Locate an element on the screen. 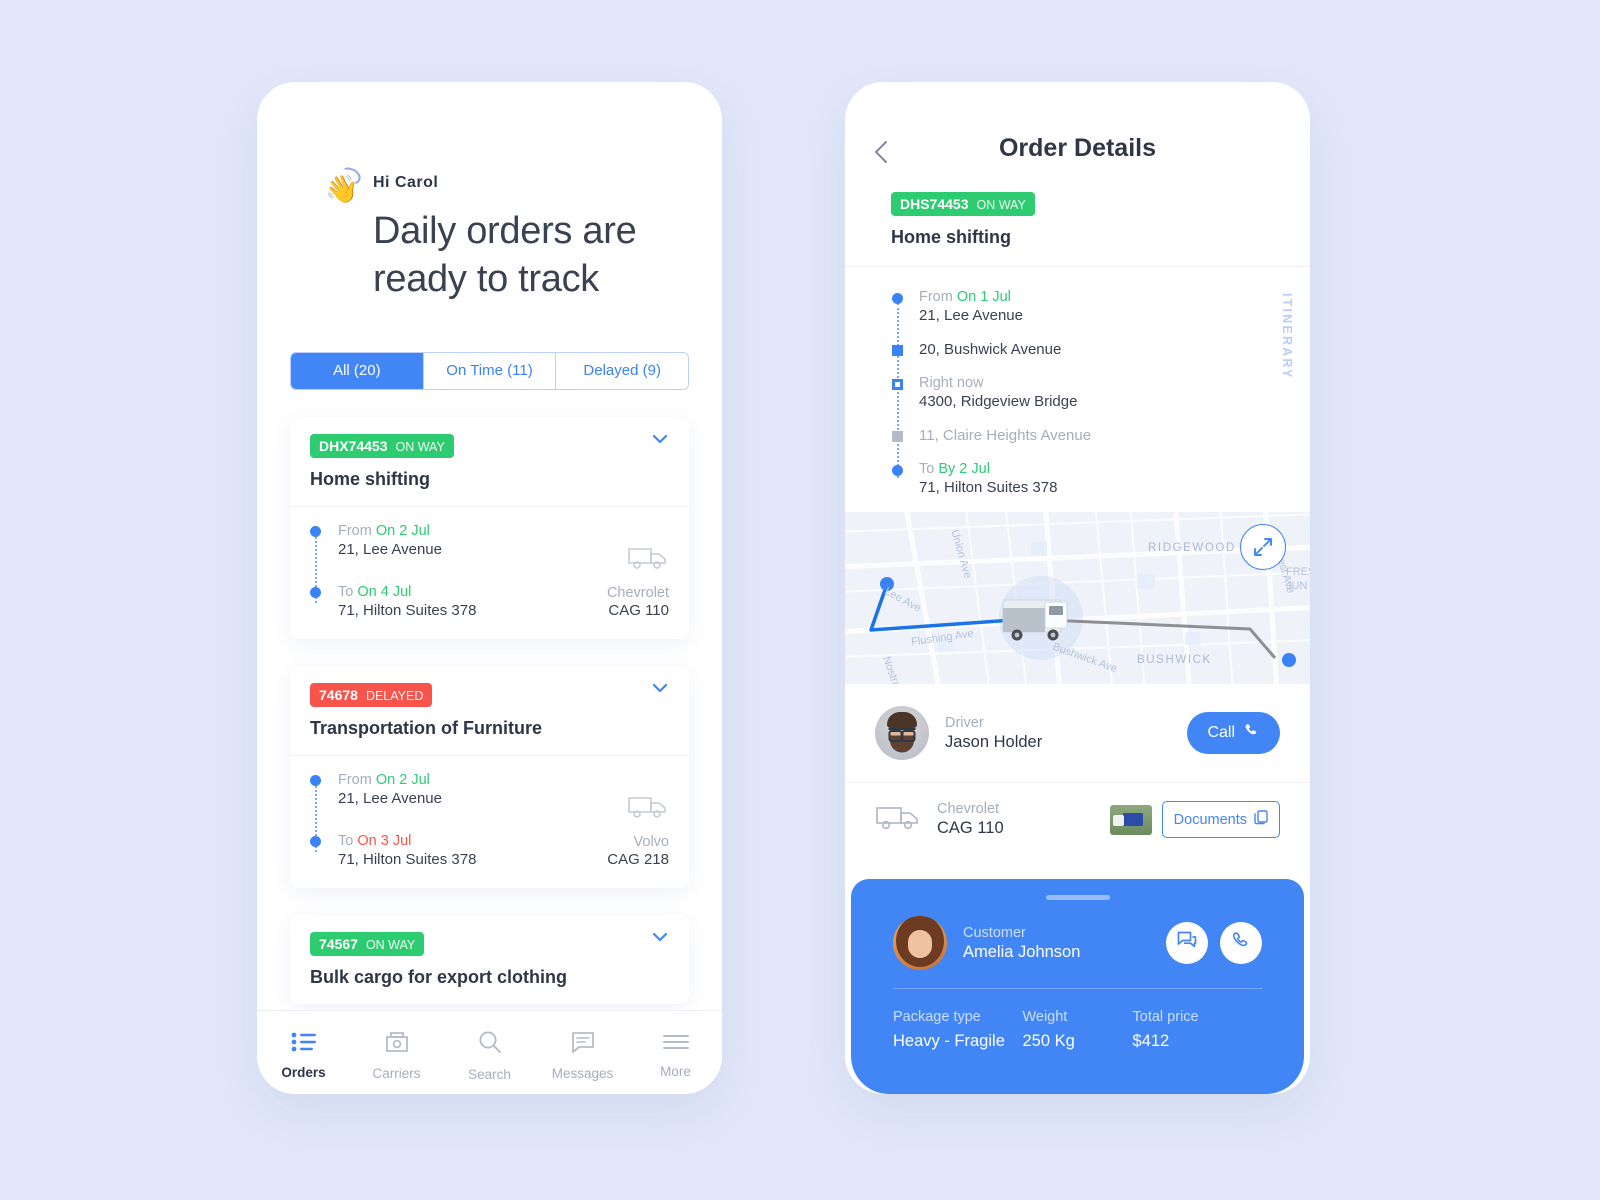 The height and width of the screenshot is (1200, 1600). filter-tab-all: All (20) is located at coordinates (357, 370).